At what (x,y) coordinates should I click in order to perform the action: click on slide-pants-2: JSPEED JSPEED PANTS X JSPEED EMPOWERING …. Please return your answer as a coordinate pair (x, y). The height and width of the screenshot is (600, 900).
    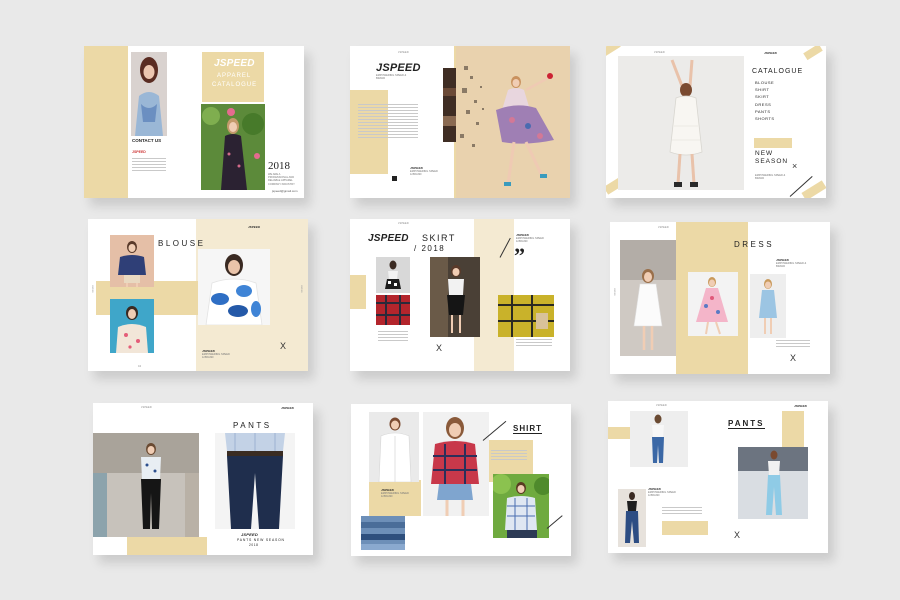
    Looking at the image, I should click on (718, 477).